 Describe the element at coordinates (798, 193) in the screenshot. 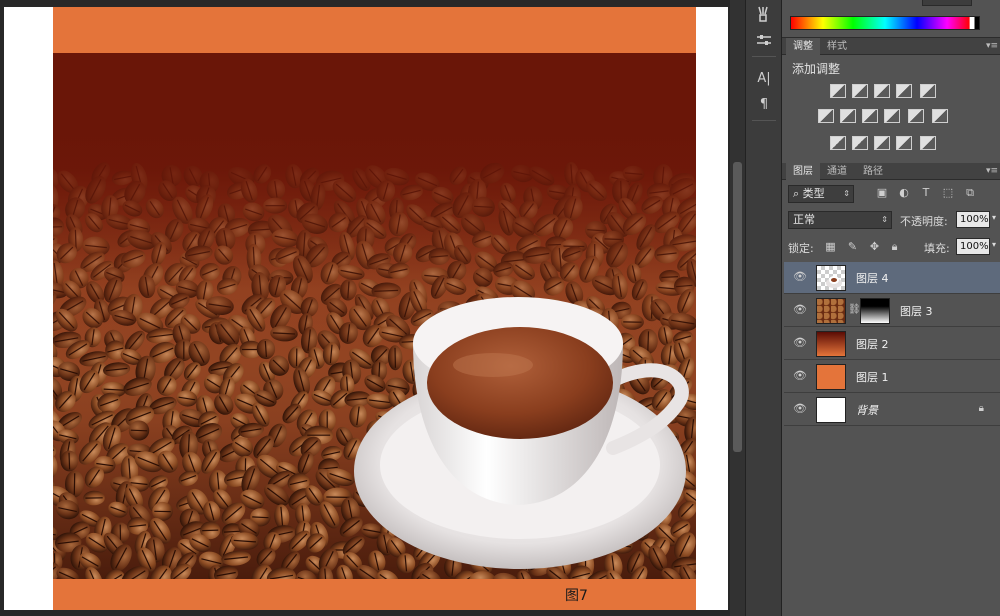

I see `search-icon: ⌕` at that location.